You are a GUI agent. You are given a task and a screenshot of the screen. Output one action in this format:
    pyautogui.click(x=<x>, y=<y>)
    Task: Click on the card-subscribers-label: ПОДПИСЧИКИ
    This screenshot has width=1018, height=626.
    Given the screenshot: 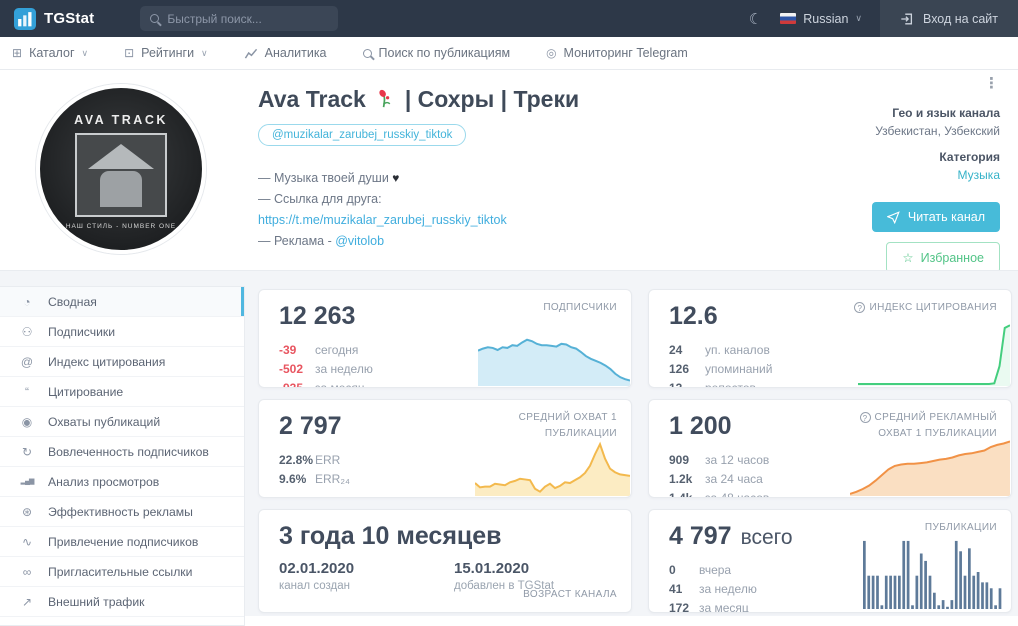 What is the action you would take?
    pyautogui.click(x=580, y=308)
    